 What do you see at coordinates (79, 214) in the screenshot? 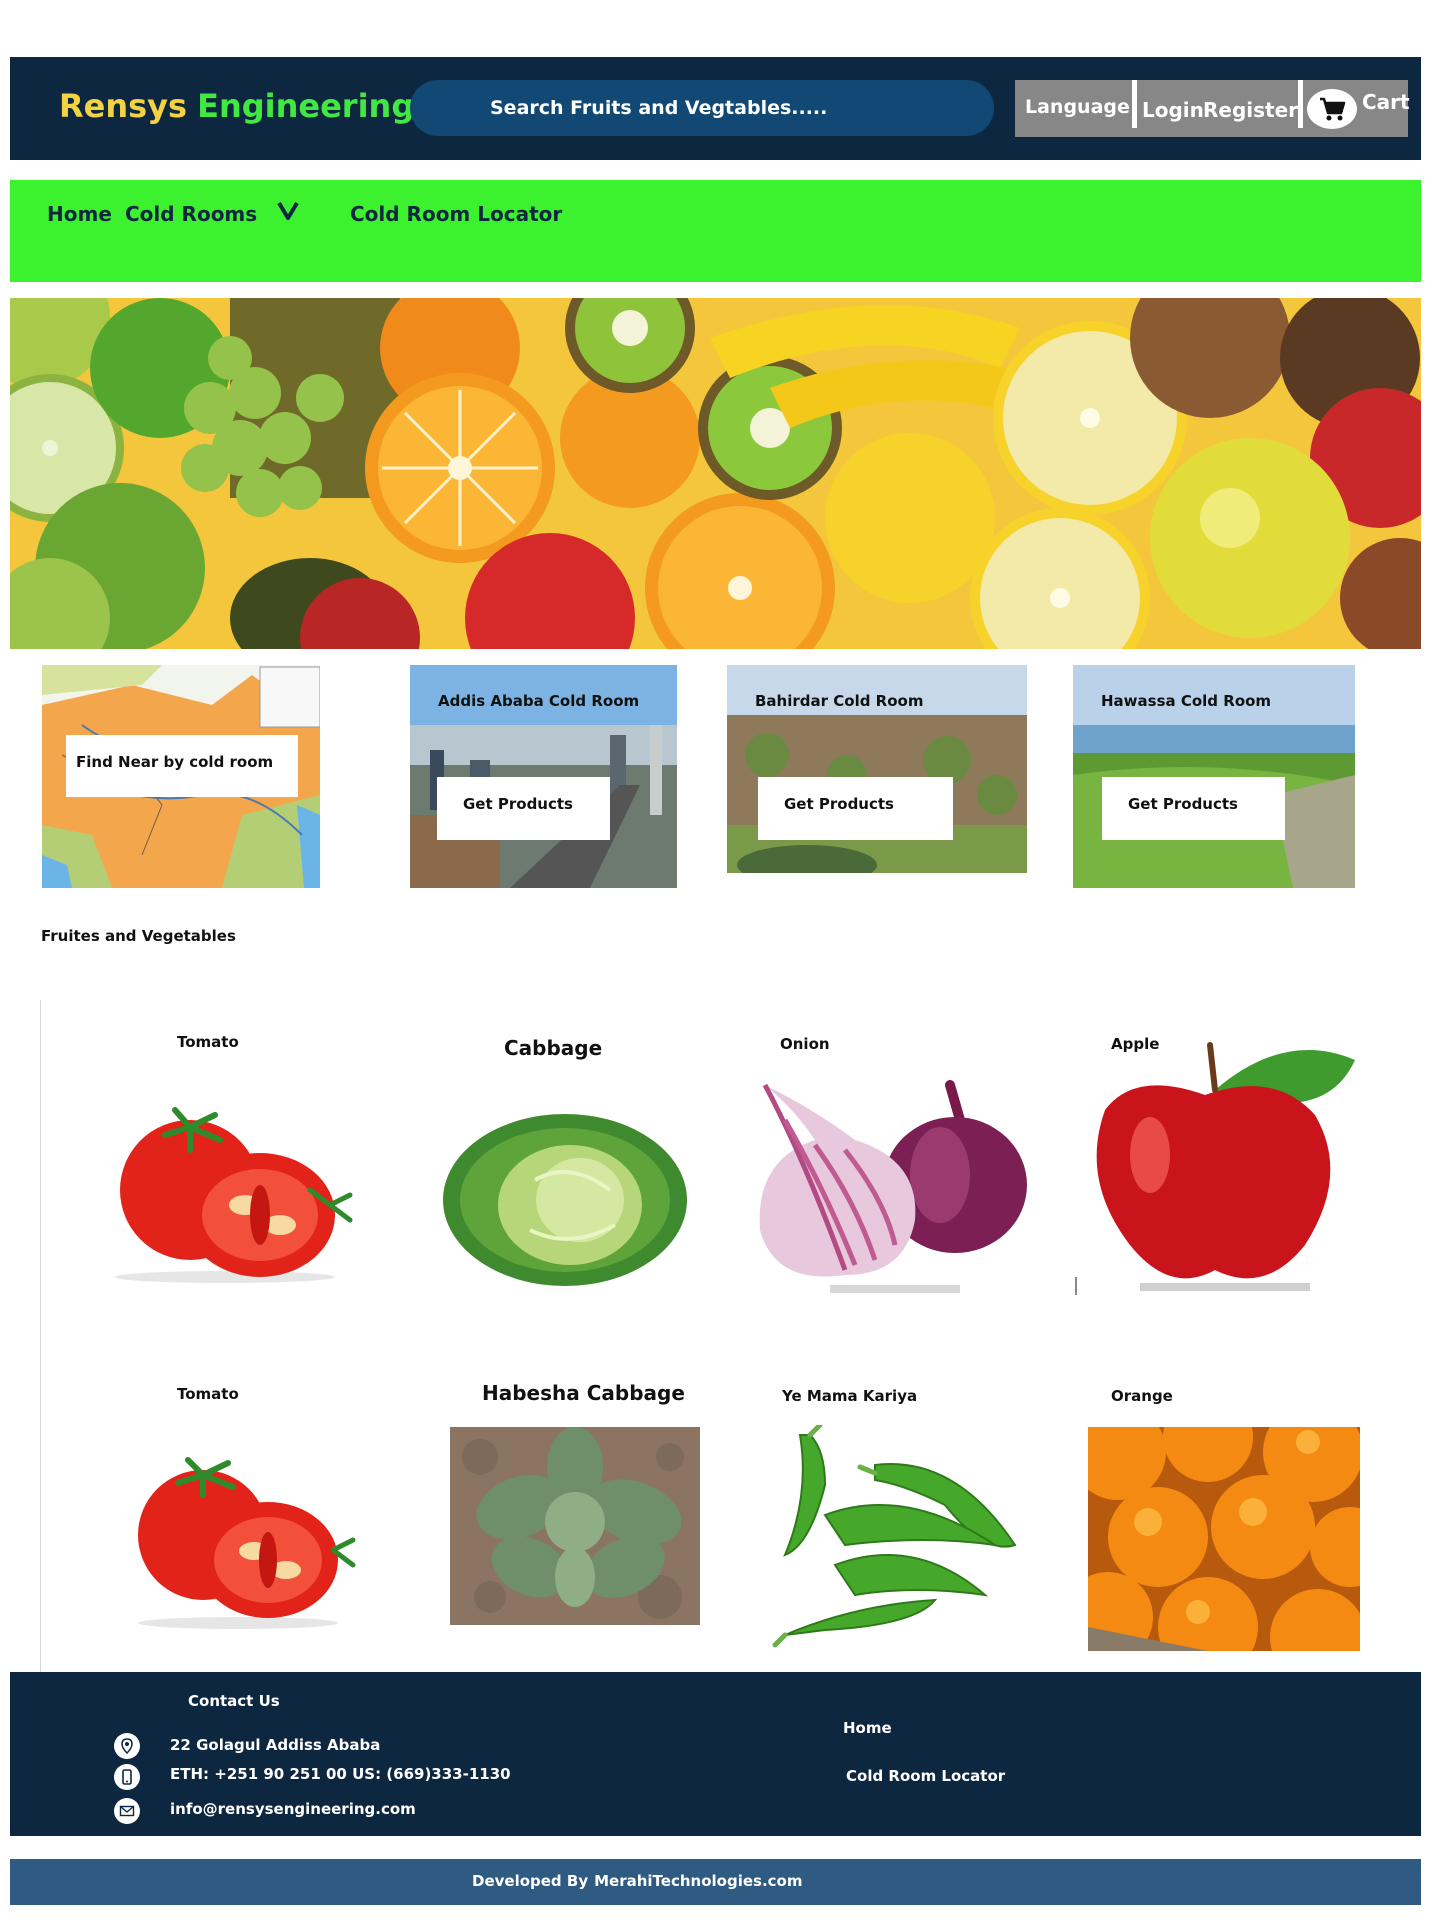
I see `nav-home: Home` at bounding box center [79, 214].